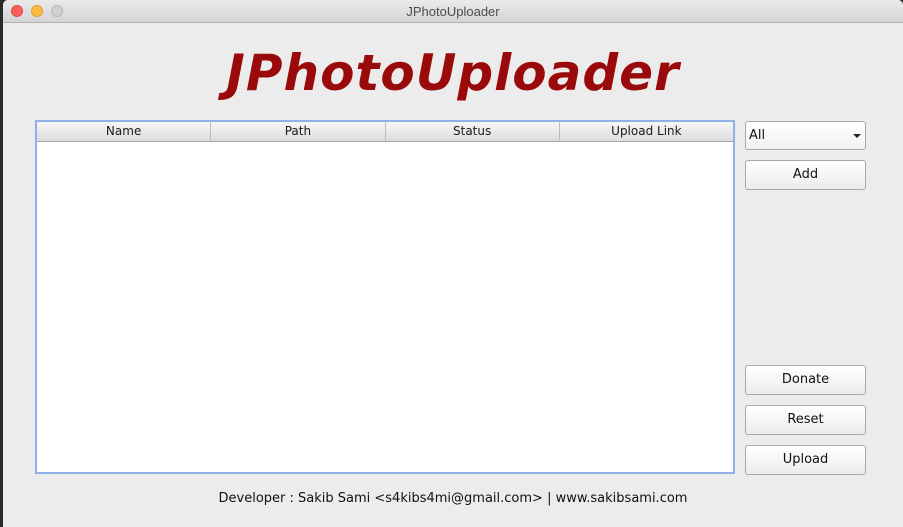 The width and height of the screenshot is (903, 527). What do you see at coordinates (298, 131) in the screenshot?
I see `column-header-path: Path` at bounding box center [298, 131].